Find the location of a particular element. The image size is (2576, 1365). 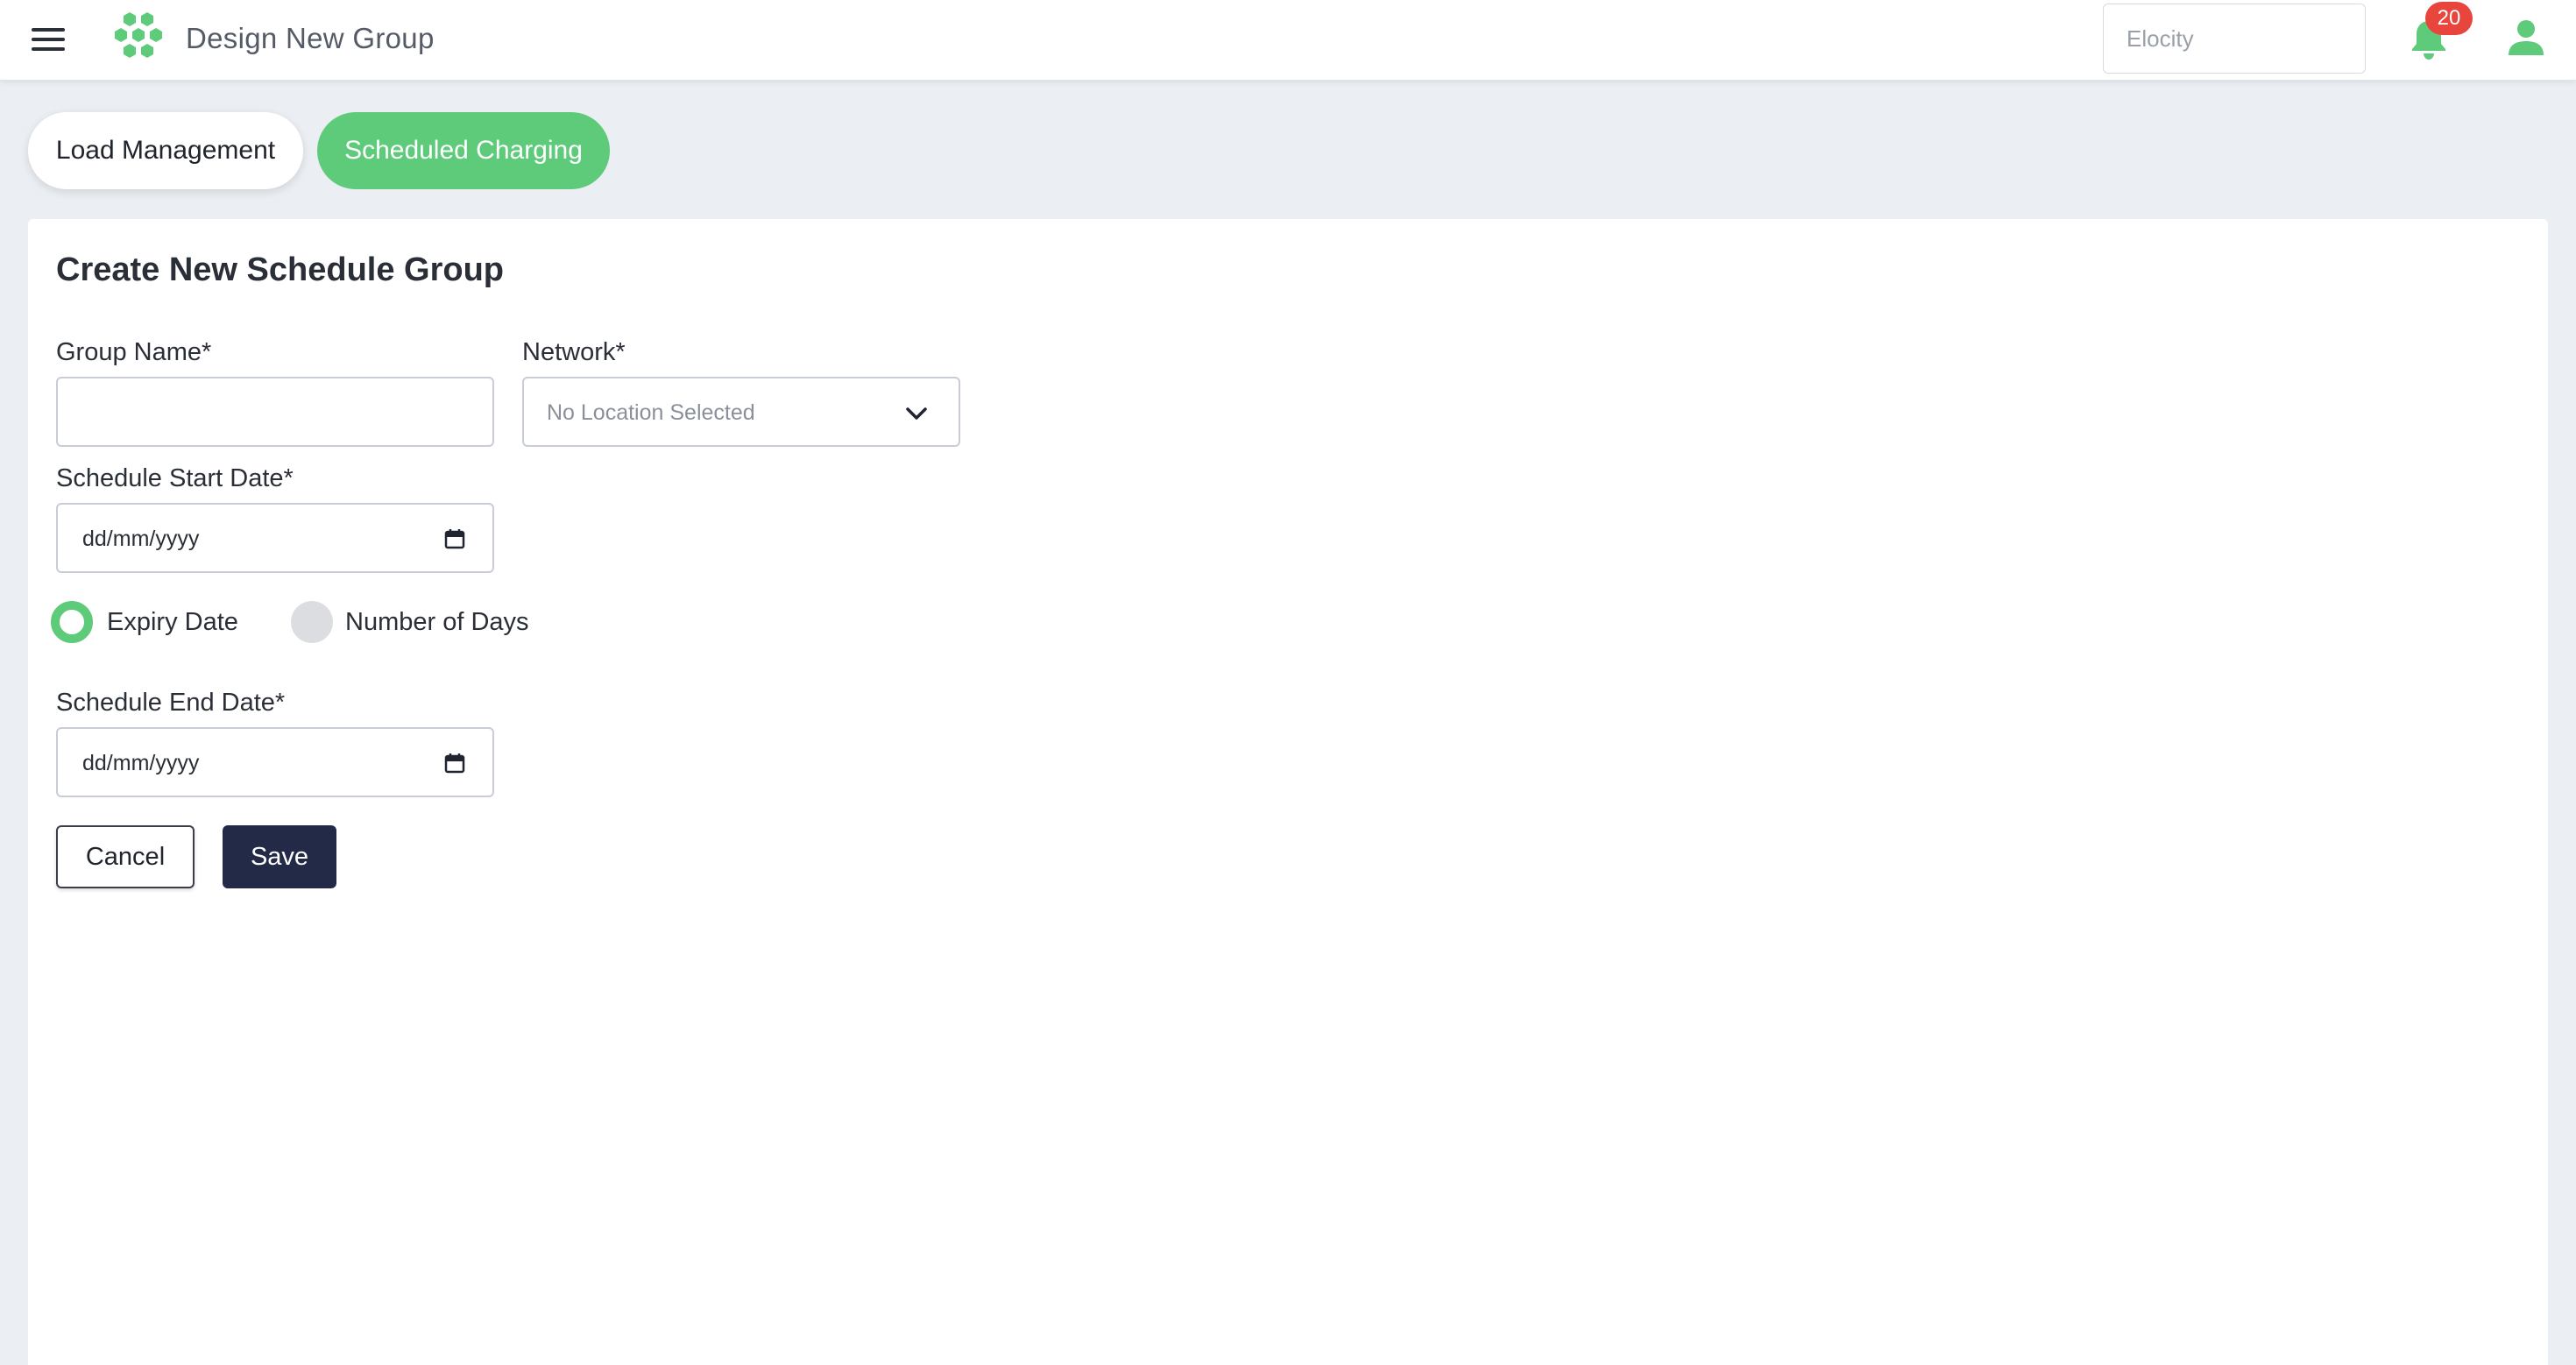

notification-badge: 20 is located at coordinates (2449, 18).